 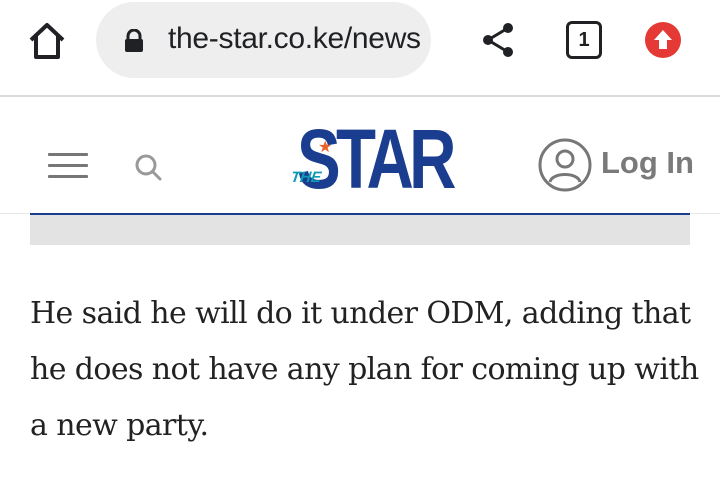 I want to click on search-icon, so click(x=148, y=167).